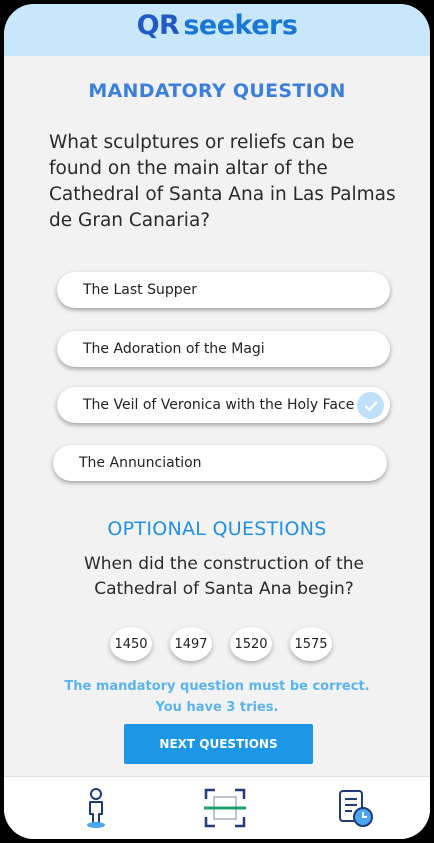 This screenshot has width=434, height=843. Describe the element at coordinates (140, 463) in the screenshot. I see `answer-option-label: The Annunciation` at that location.